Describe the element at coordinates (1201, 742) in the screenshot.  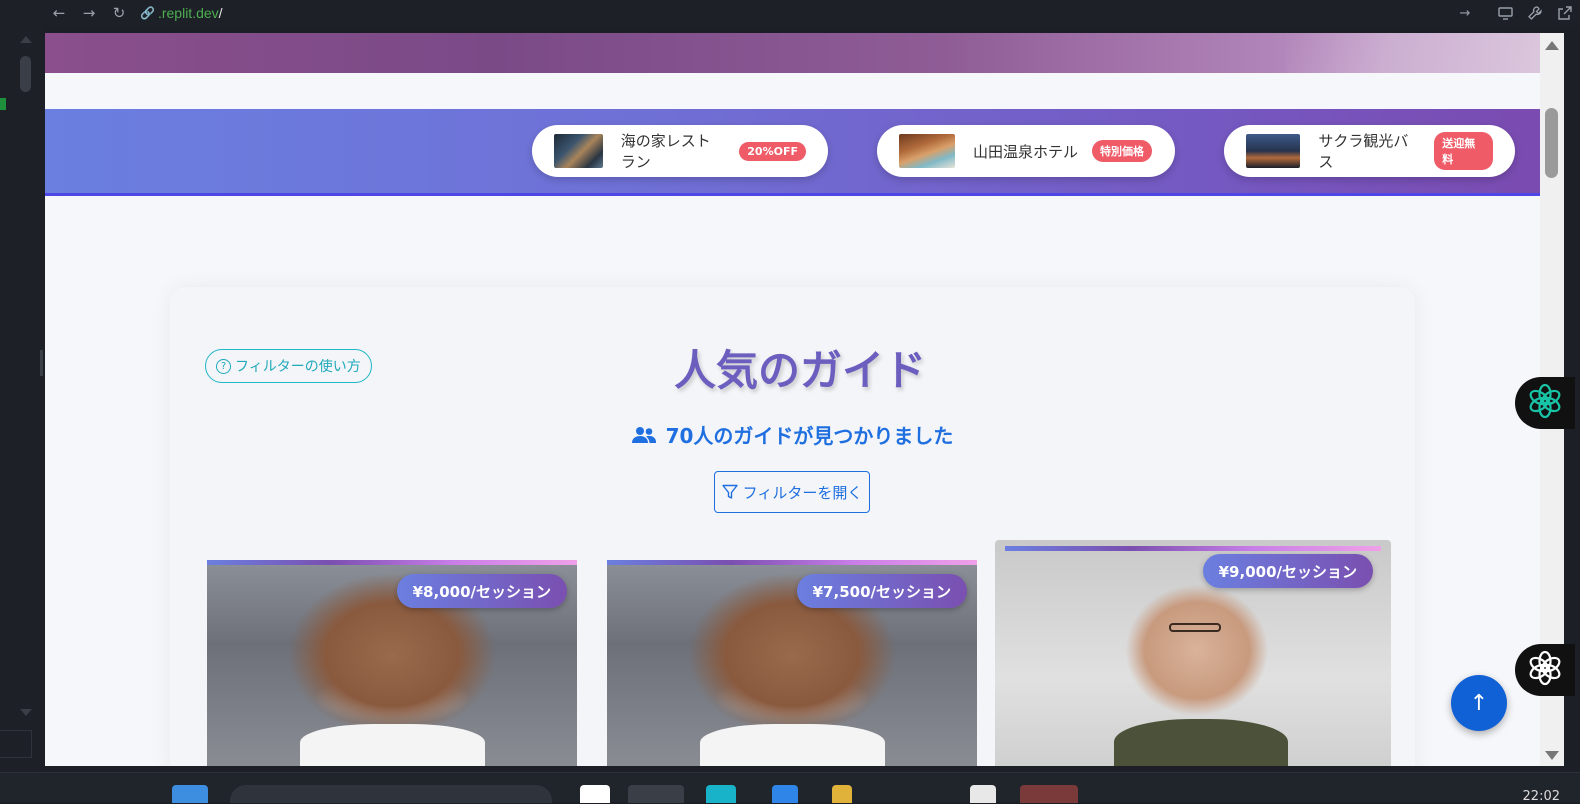
I see `guide-photo-shirt` at that location.